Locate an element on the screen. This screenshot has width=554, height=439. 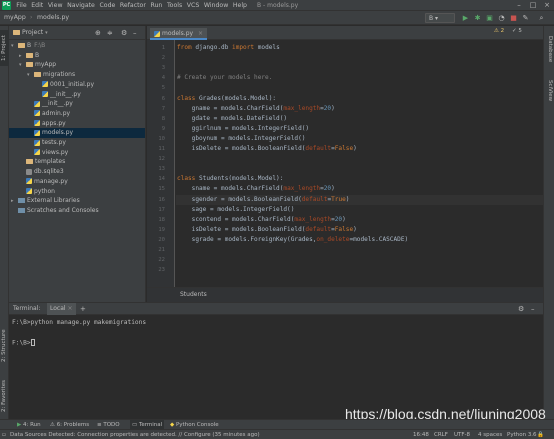
menu-vcs: VCS is located at coordinates (192, 5).